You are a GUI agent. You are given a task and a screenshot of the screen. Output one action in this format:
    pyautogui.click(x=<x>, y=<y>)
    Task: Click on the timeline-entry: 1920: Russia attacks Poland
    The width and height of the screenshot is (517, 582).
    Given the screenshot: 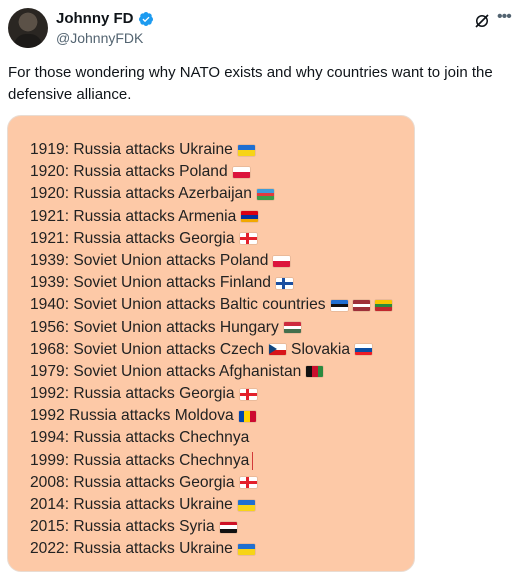 What is the action you would take?
    pyautogui.click(x=211, y=172)
    